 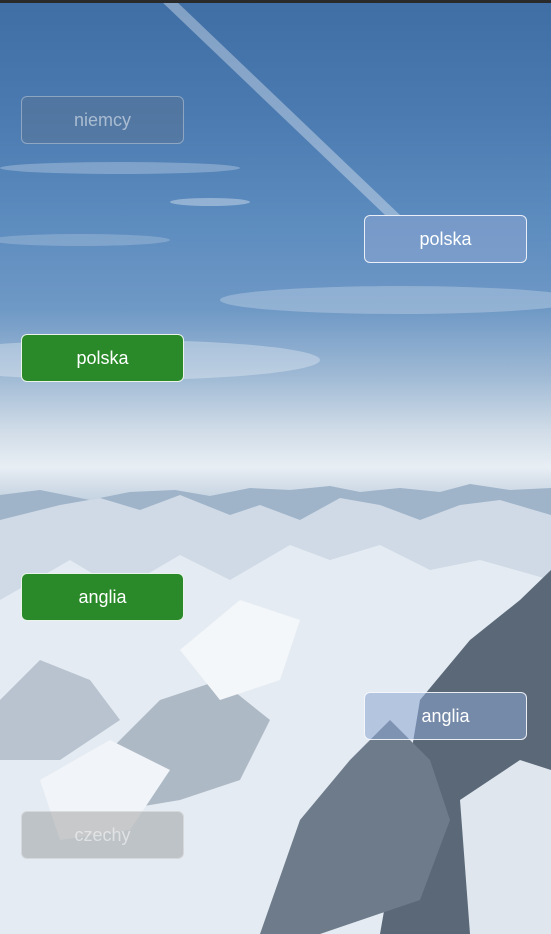 What do you see at coordinates (102, 358) in the screenshot?
I see `answer-button-polska-left: polska` at bounding box center [102, 358].